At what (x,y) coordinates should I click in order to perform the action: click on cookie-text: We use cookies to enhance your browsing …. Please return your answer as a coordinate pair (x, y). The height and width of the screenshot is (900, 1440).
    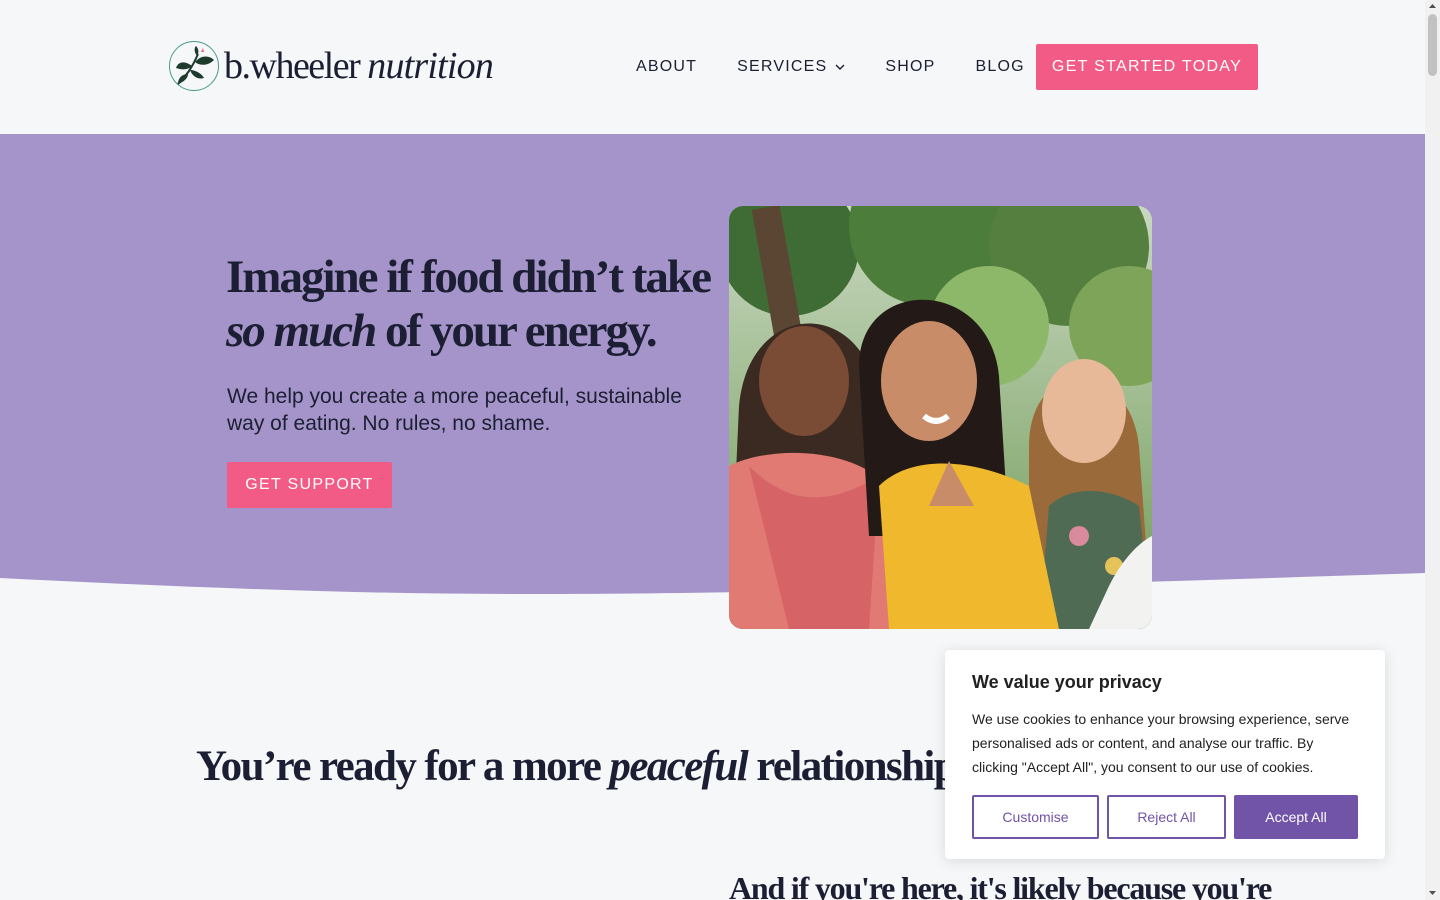
    Looking at the image, I should click on (1161, 743).